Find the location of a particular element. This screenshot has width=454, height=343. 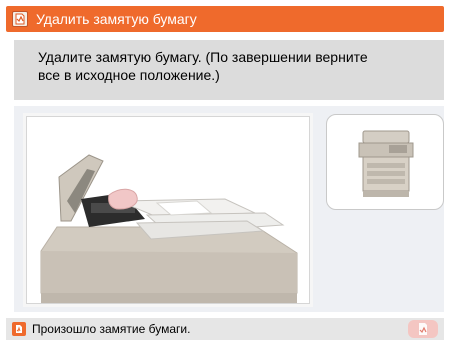

instruction-line-2: все в исходное положение.) is located at coordinates (129, 75).